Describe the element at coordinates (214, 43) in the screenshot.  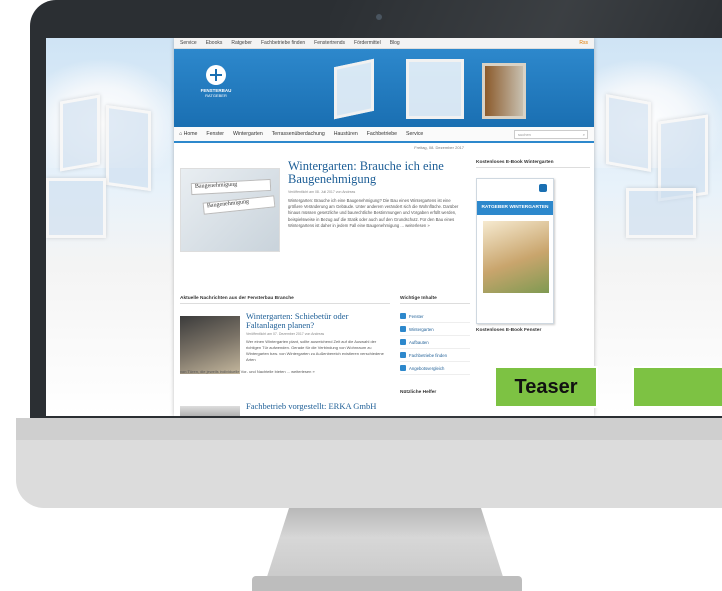
I see `topmenu-ebooks: Ebooks` at that location.